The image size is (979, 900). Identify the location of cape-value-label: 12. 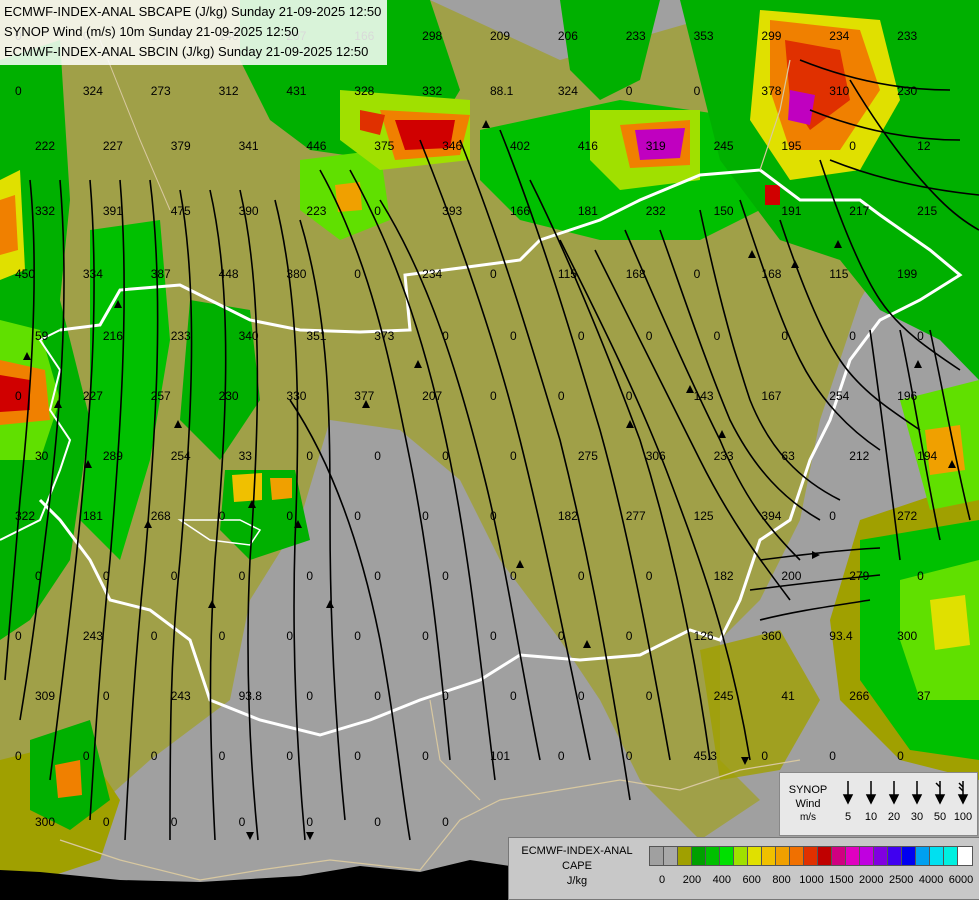
(924, 146).